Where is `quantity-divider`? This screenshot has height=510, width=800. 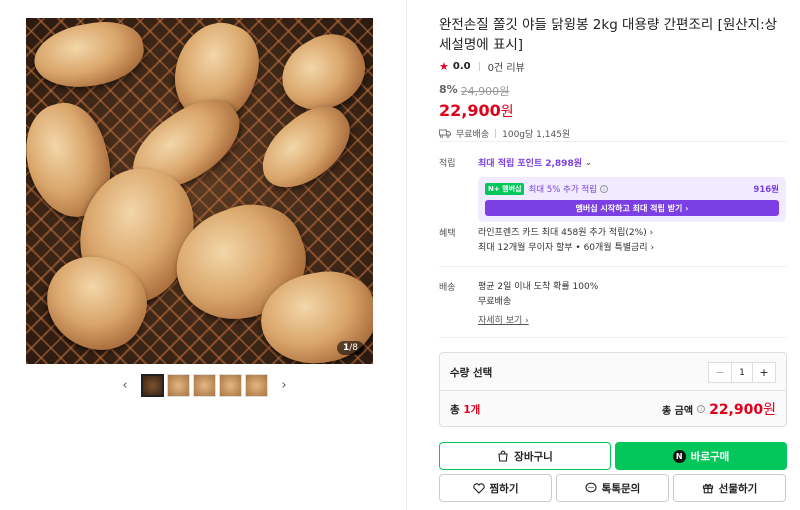
quantity-divider is located at coordinates (613, 390).